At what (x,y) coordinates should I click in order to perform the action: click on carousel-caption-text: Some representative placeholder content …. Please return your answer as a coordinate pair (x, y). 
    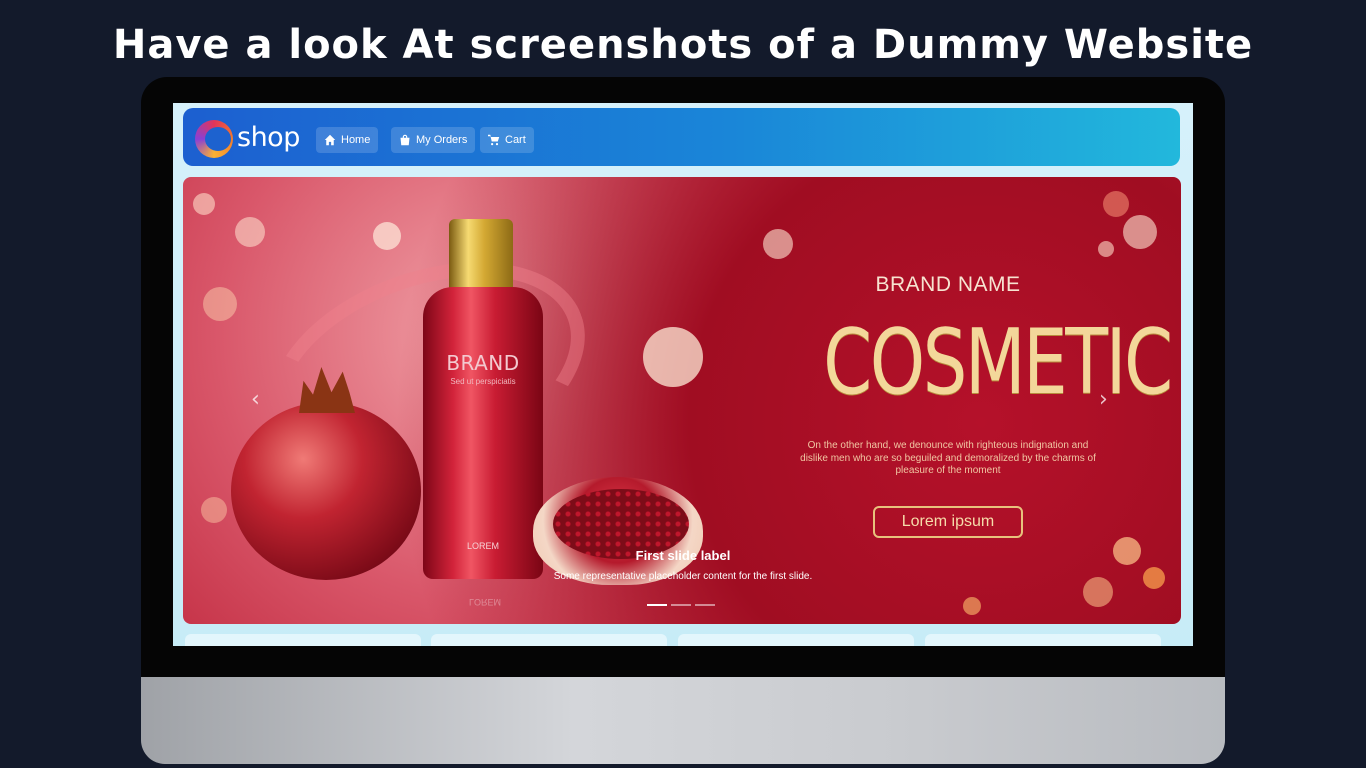
    Looking at the image, I should click on (683, 576).